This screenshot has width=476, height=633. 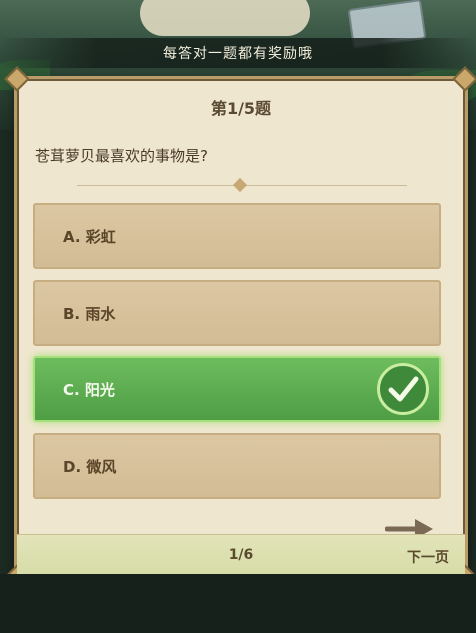 What do you see at coordinates (89, 236) in the screenshot?
I see `option-label: A. 彩虹` at bounding box center [89, 236].